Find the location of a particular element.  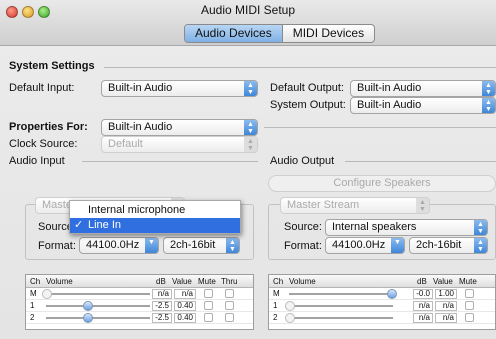

default-input-label: Default Input: is located at coordinates (42, 88).